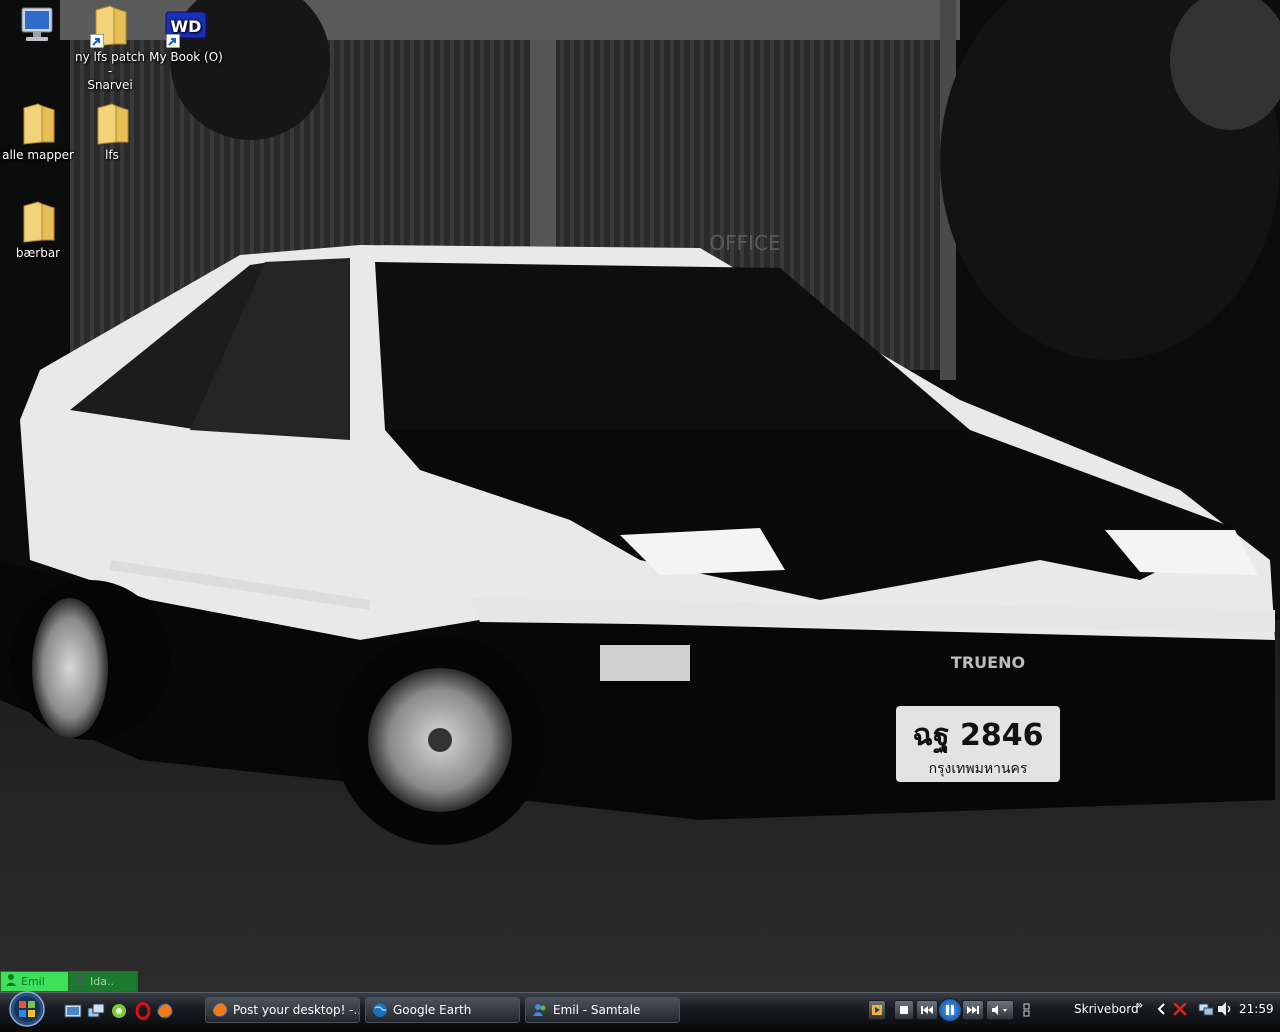 The height and width of the screenshot is (1032, 1280). Describe the element at coordinates (539, 1010) in the screenshot. I see `messenger-icon` at that location.